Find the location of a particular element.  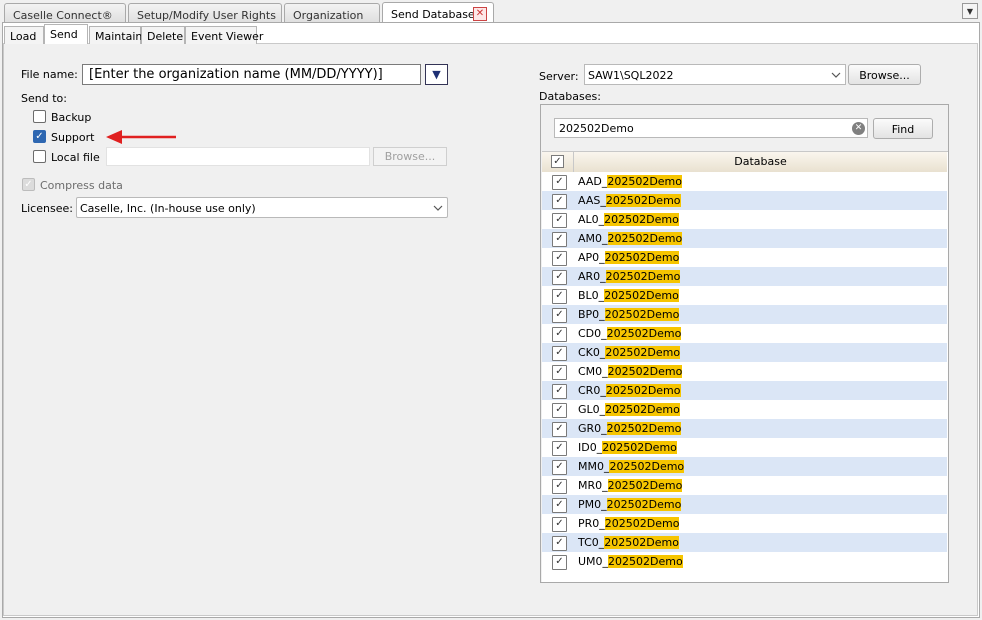

subtab-label: Event Viewer is located at coordinates (227, 36).